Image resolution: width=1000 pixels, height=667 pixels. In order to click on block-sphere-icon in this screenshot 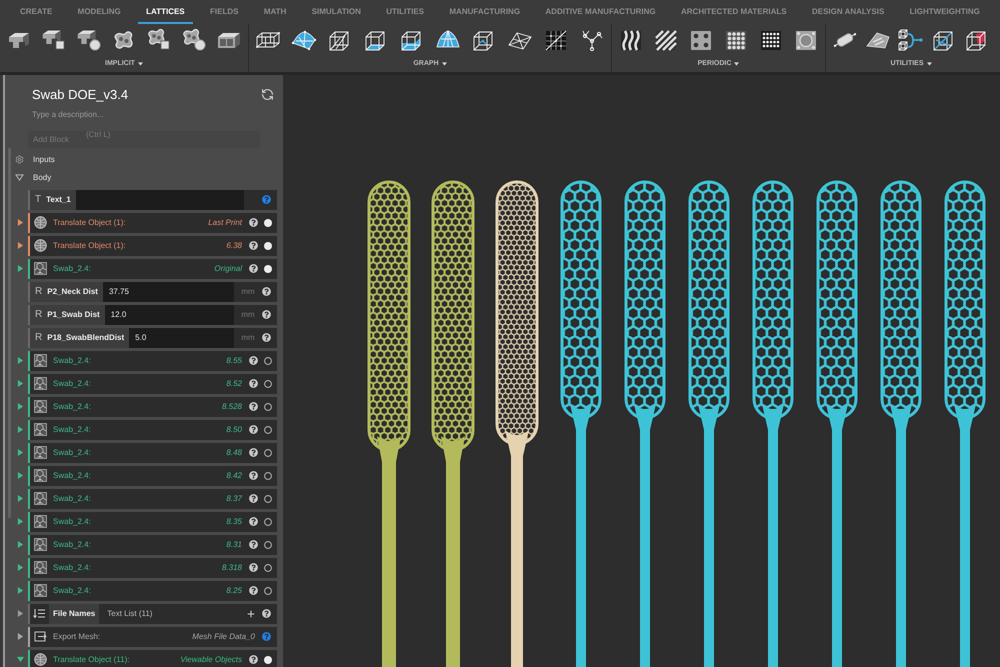, I will do `click(89, 40)`.